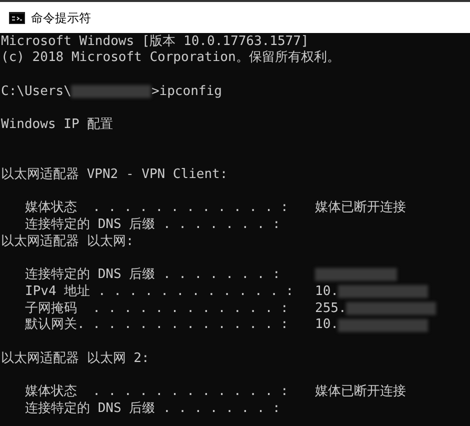 Image resolution: width=470 pixels, height=426 pixels. Describe the element at coordinates (157, 308) in the screenshot. I see `console-text: 子网掩码 . . . . . . . . . . . . :` at that location.